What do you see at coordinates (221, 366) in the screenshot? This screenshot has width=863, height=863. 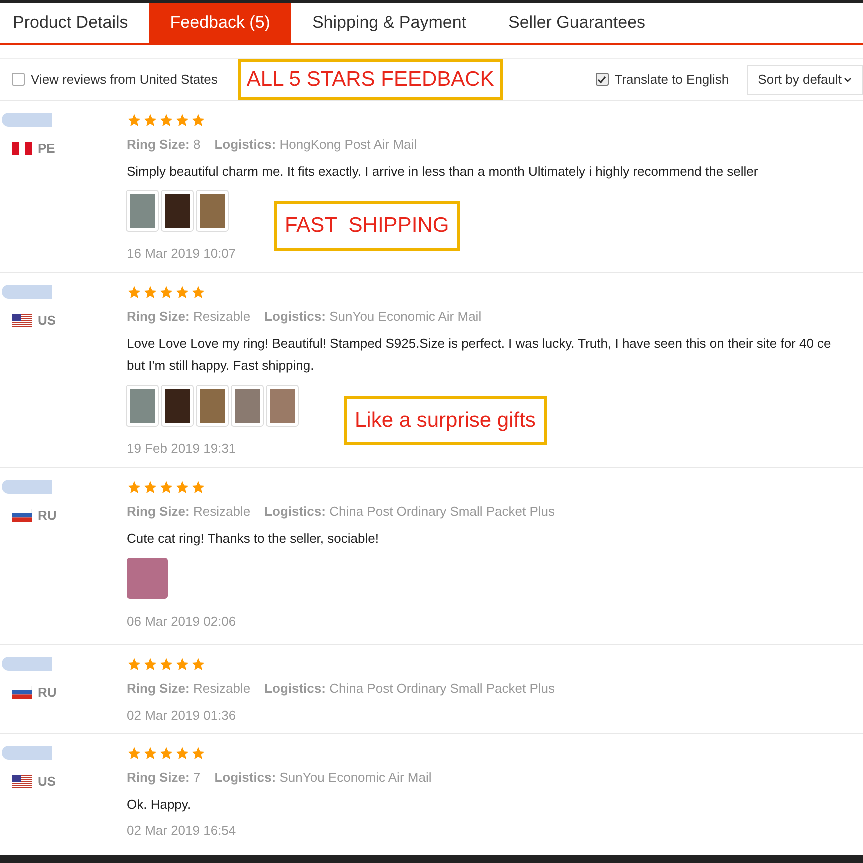 I see `review-text: but I'm still happy. Fast shipping.` at bounding box center [221, 366].